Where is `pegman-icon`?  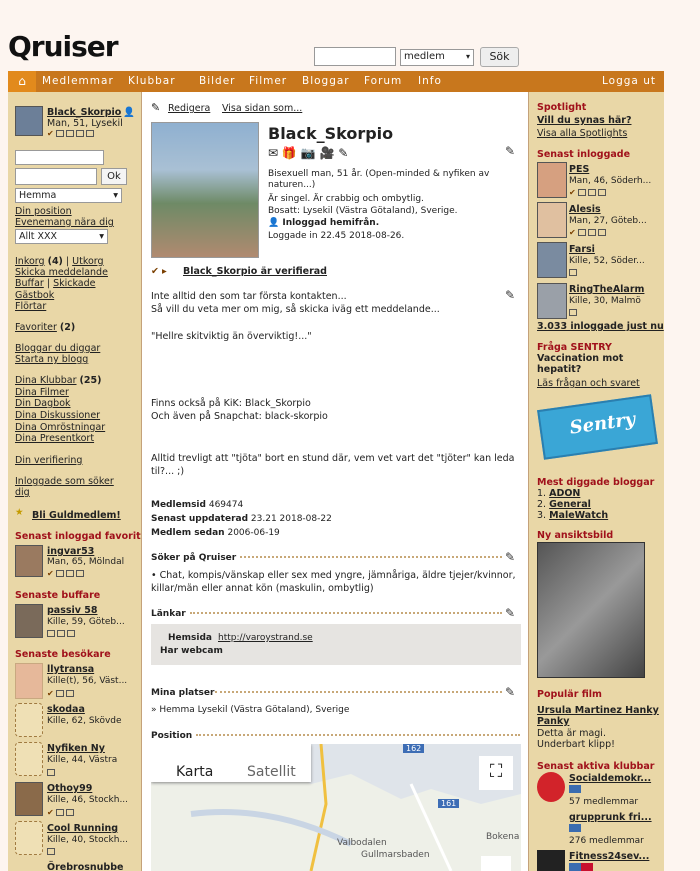 pegman-icon is located at coordinates (496, 863).